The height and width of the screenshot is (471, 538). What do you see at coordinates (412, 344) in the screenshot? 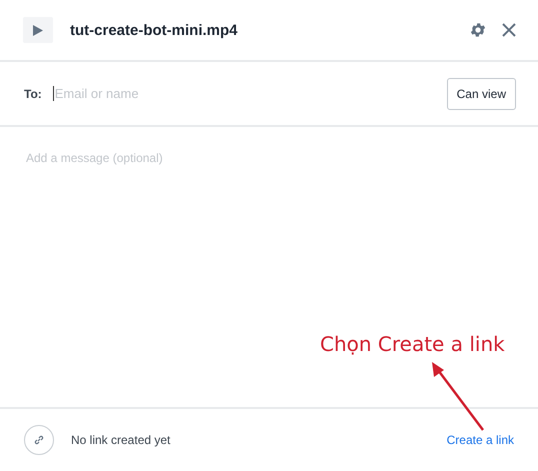
I see `annotation-text: Chọn Create a link` at bounding box center [412, 344].